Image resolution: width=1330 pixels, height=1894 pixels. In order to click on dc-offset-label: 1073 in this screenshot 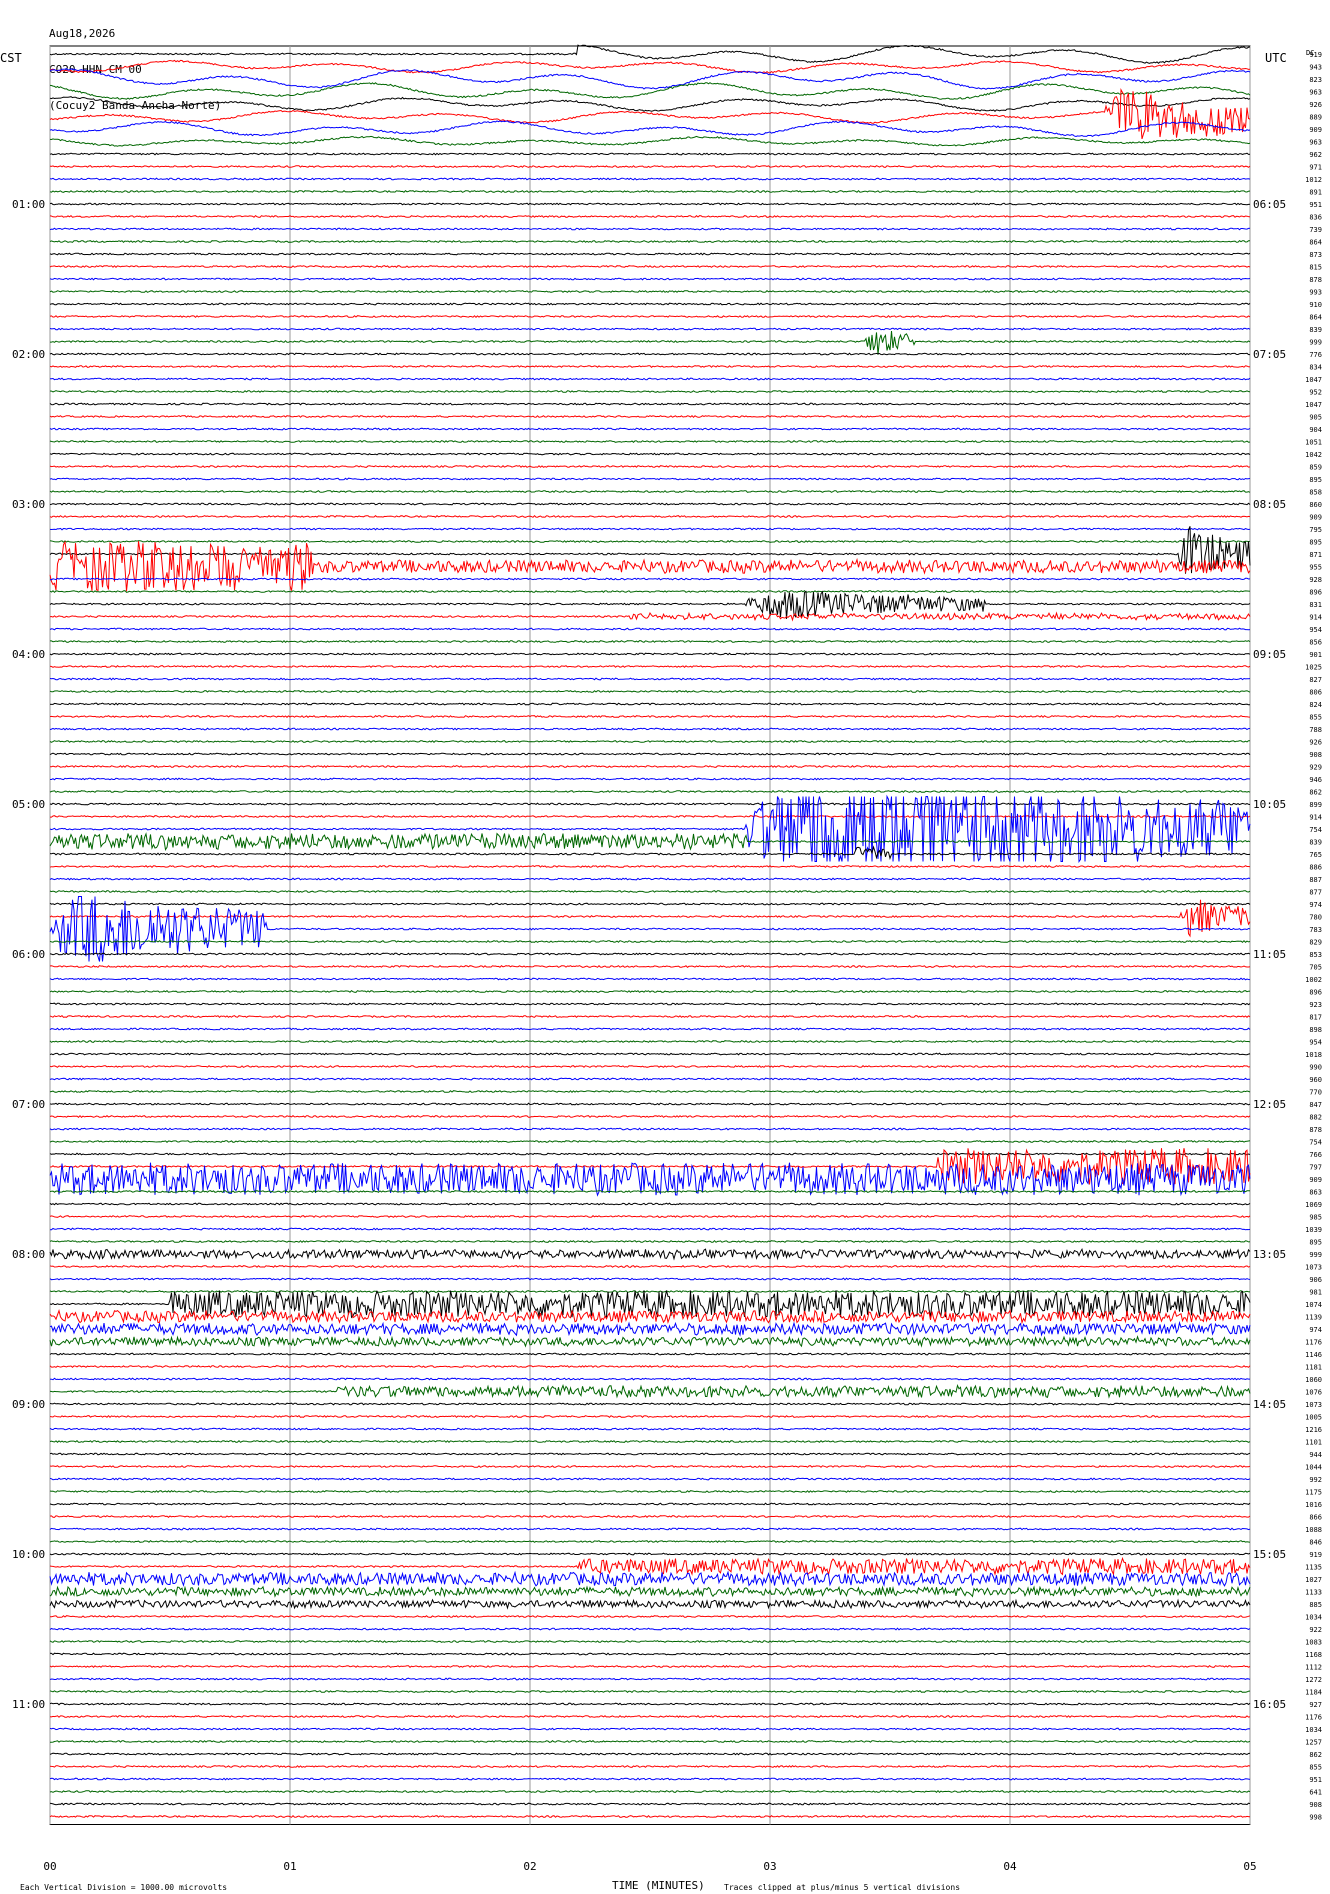, I will do `click(1313, 1405)`.